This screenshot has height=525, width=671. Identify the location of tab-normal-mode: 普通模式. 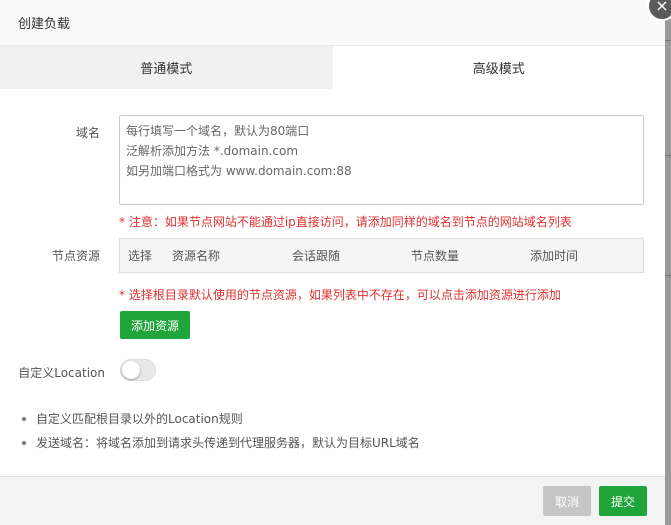
(166, 67).